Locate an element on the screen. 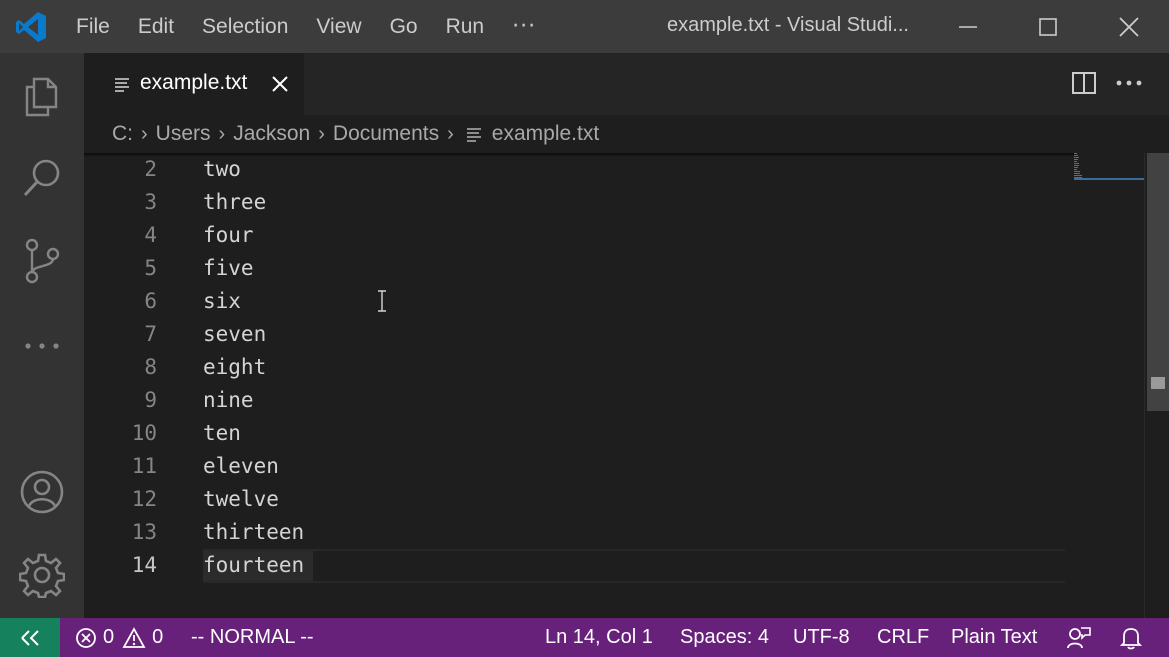 This screenshot has height=657, width=1169. menu-bar: File Edit Selection View Go Run ··· is located at coordinates (306, 26).